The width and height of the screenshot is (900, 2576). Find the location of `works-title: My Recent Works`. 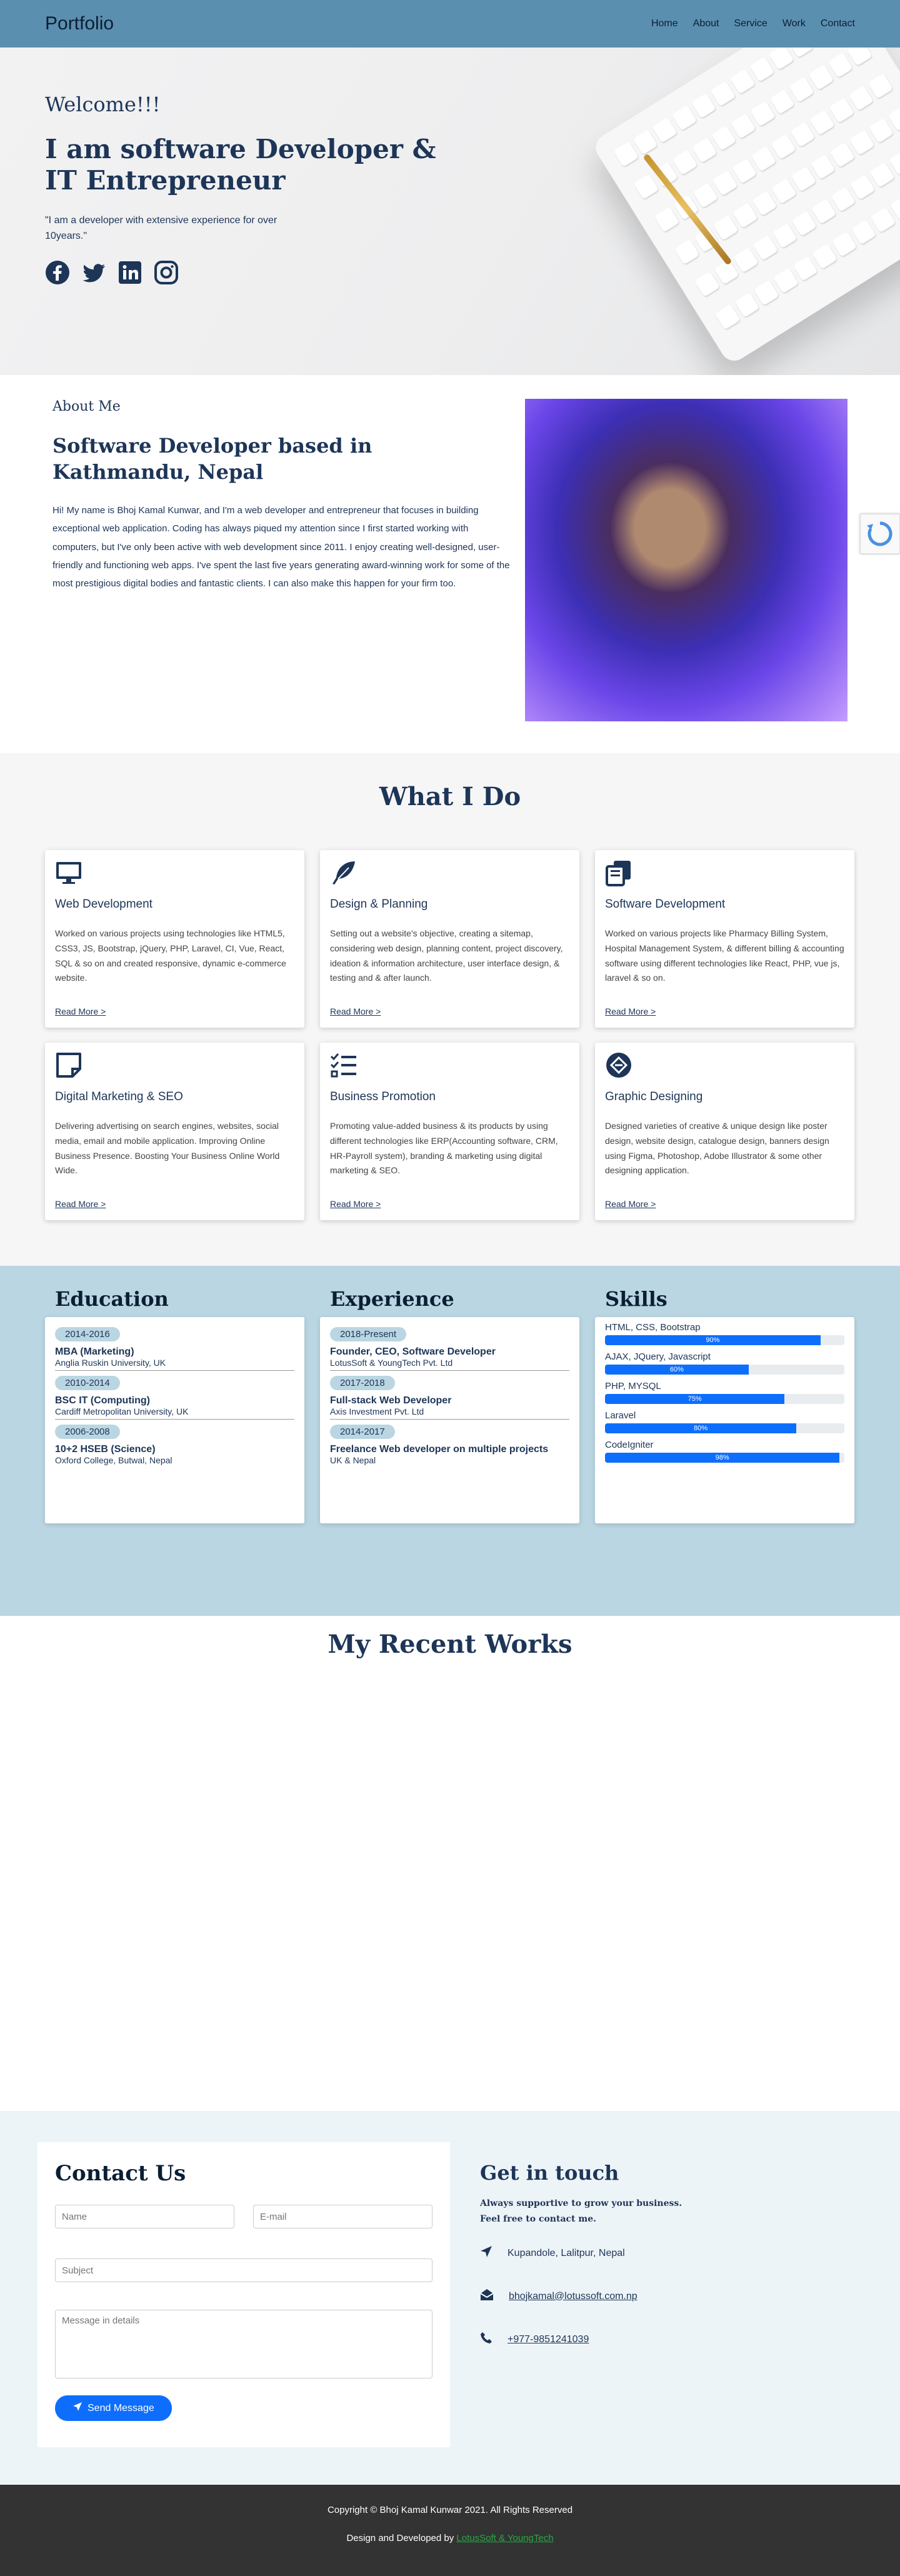

works-title: My Recent Works is located at coordinates (450, 1644).